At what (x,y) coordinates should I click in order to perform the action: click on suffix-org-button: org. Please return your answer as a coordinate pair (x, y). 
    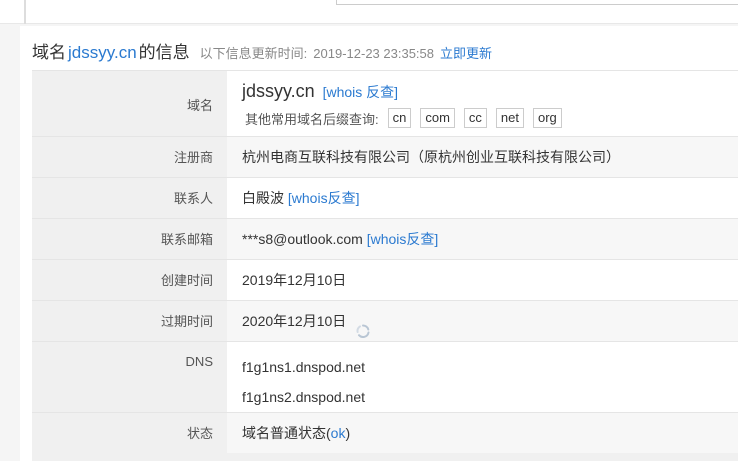
    Looking at the image, I should click on (547, 118).